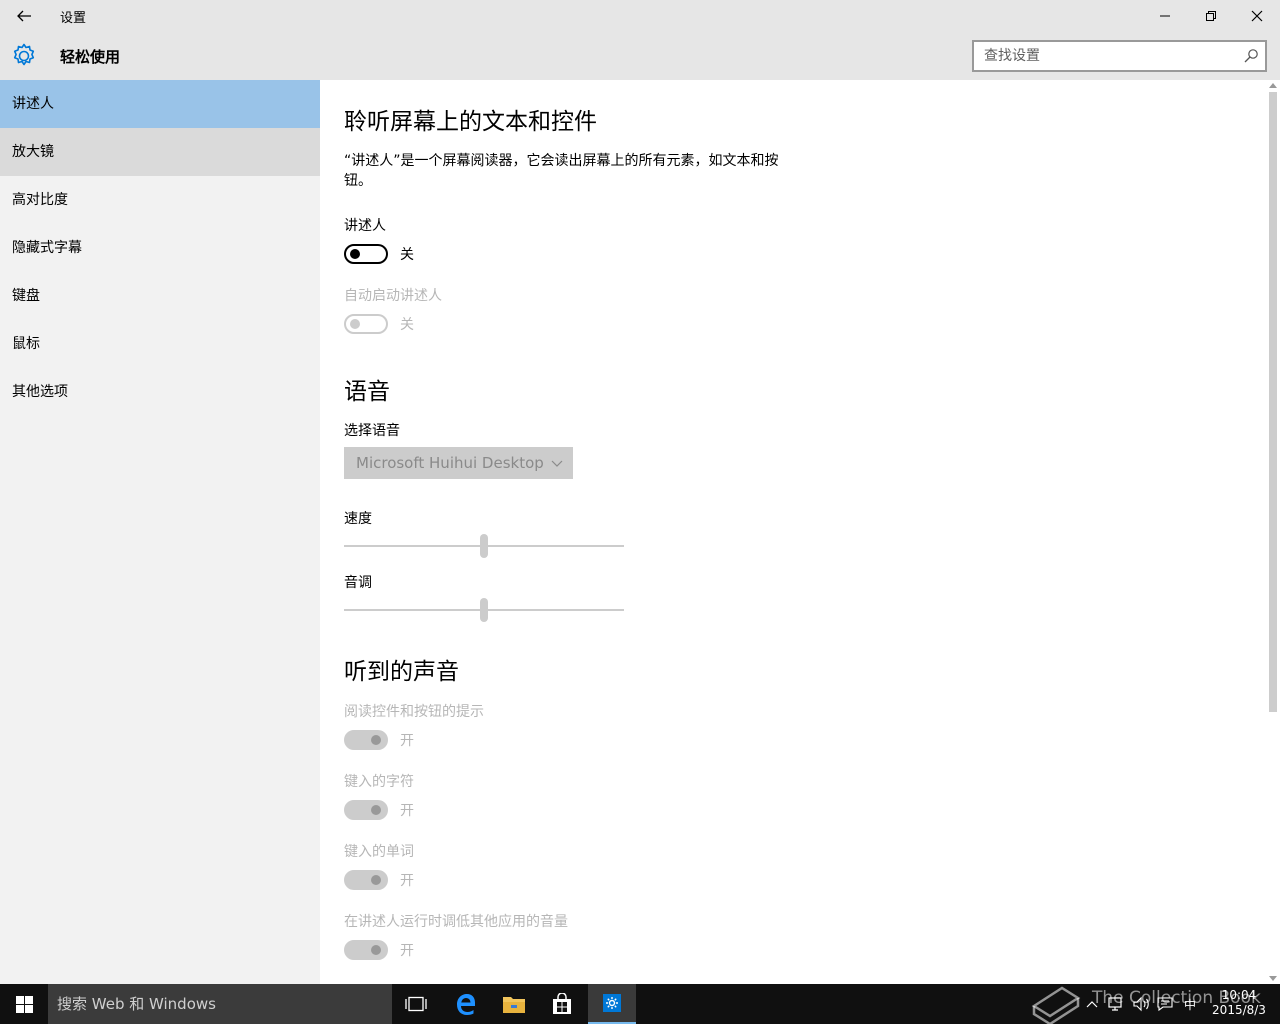  Describe the element at coordinates (160, 248) in the screenshot. I see `sidebar-item-closed-captions: 隐藏式字幕` at that location.